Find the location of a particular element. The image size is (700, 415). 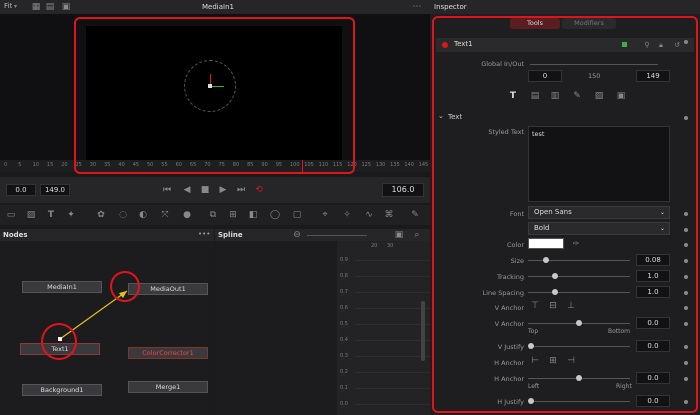

ruler-tick: 0 is located at coordinates (6, 165).